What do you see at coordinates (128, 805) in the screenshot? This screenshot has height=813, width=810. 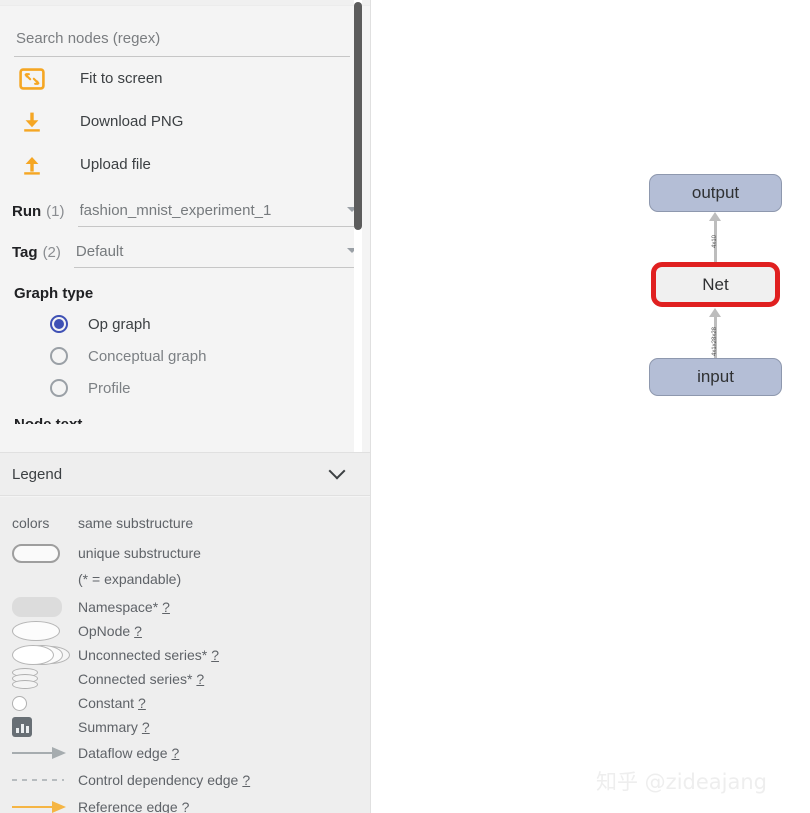 I see `legend-row-label: Reference edge` at bounding box center [128, 805].